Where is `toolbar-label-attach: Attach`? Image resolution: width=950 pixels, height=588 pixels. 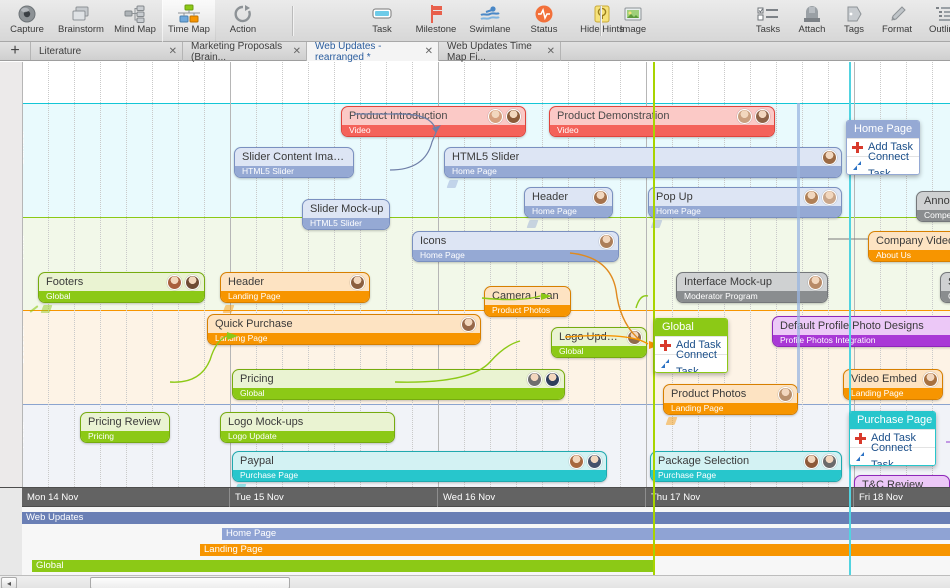 toolbar-label-attach: Attach is located at coordinates (812, 29).